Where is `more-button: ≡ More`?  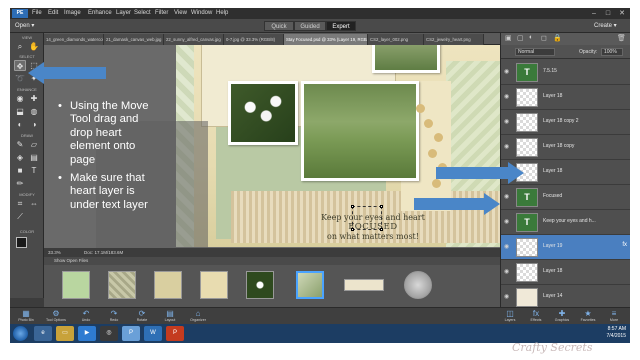
more-button: ≡ More is located at coordinates (614, 316).